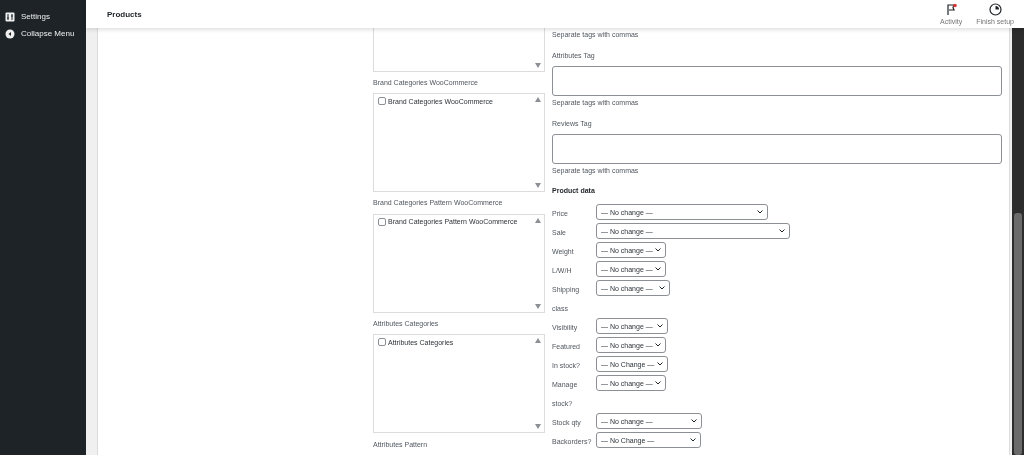 The height and width of the screenshot is (455, 1024). I want to click on progress-icon, so click(995, 9).